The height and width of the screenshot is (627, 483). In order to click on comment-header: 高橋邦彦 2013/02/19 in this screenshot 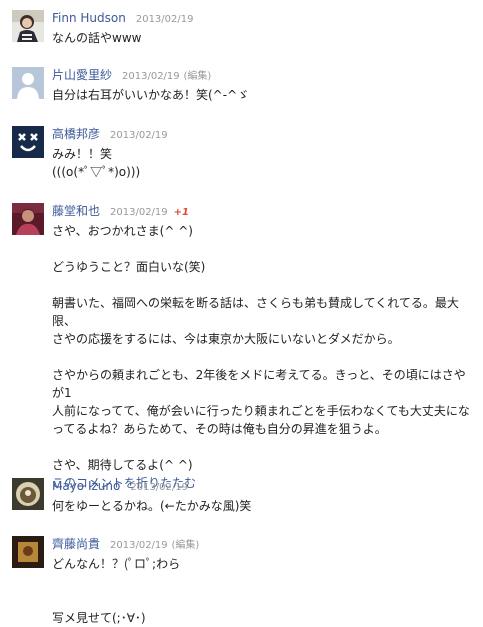, I will do `click(110, 135)`.